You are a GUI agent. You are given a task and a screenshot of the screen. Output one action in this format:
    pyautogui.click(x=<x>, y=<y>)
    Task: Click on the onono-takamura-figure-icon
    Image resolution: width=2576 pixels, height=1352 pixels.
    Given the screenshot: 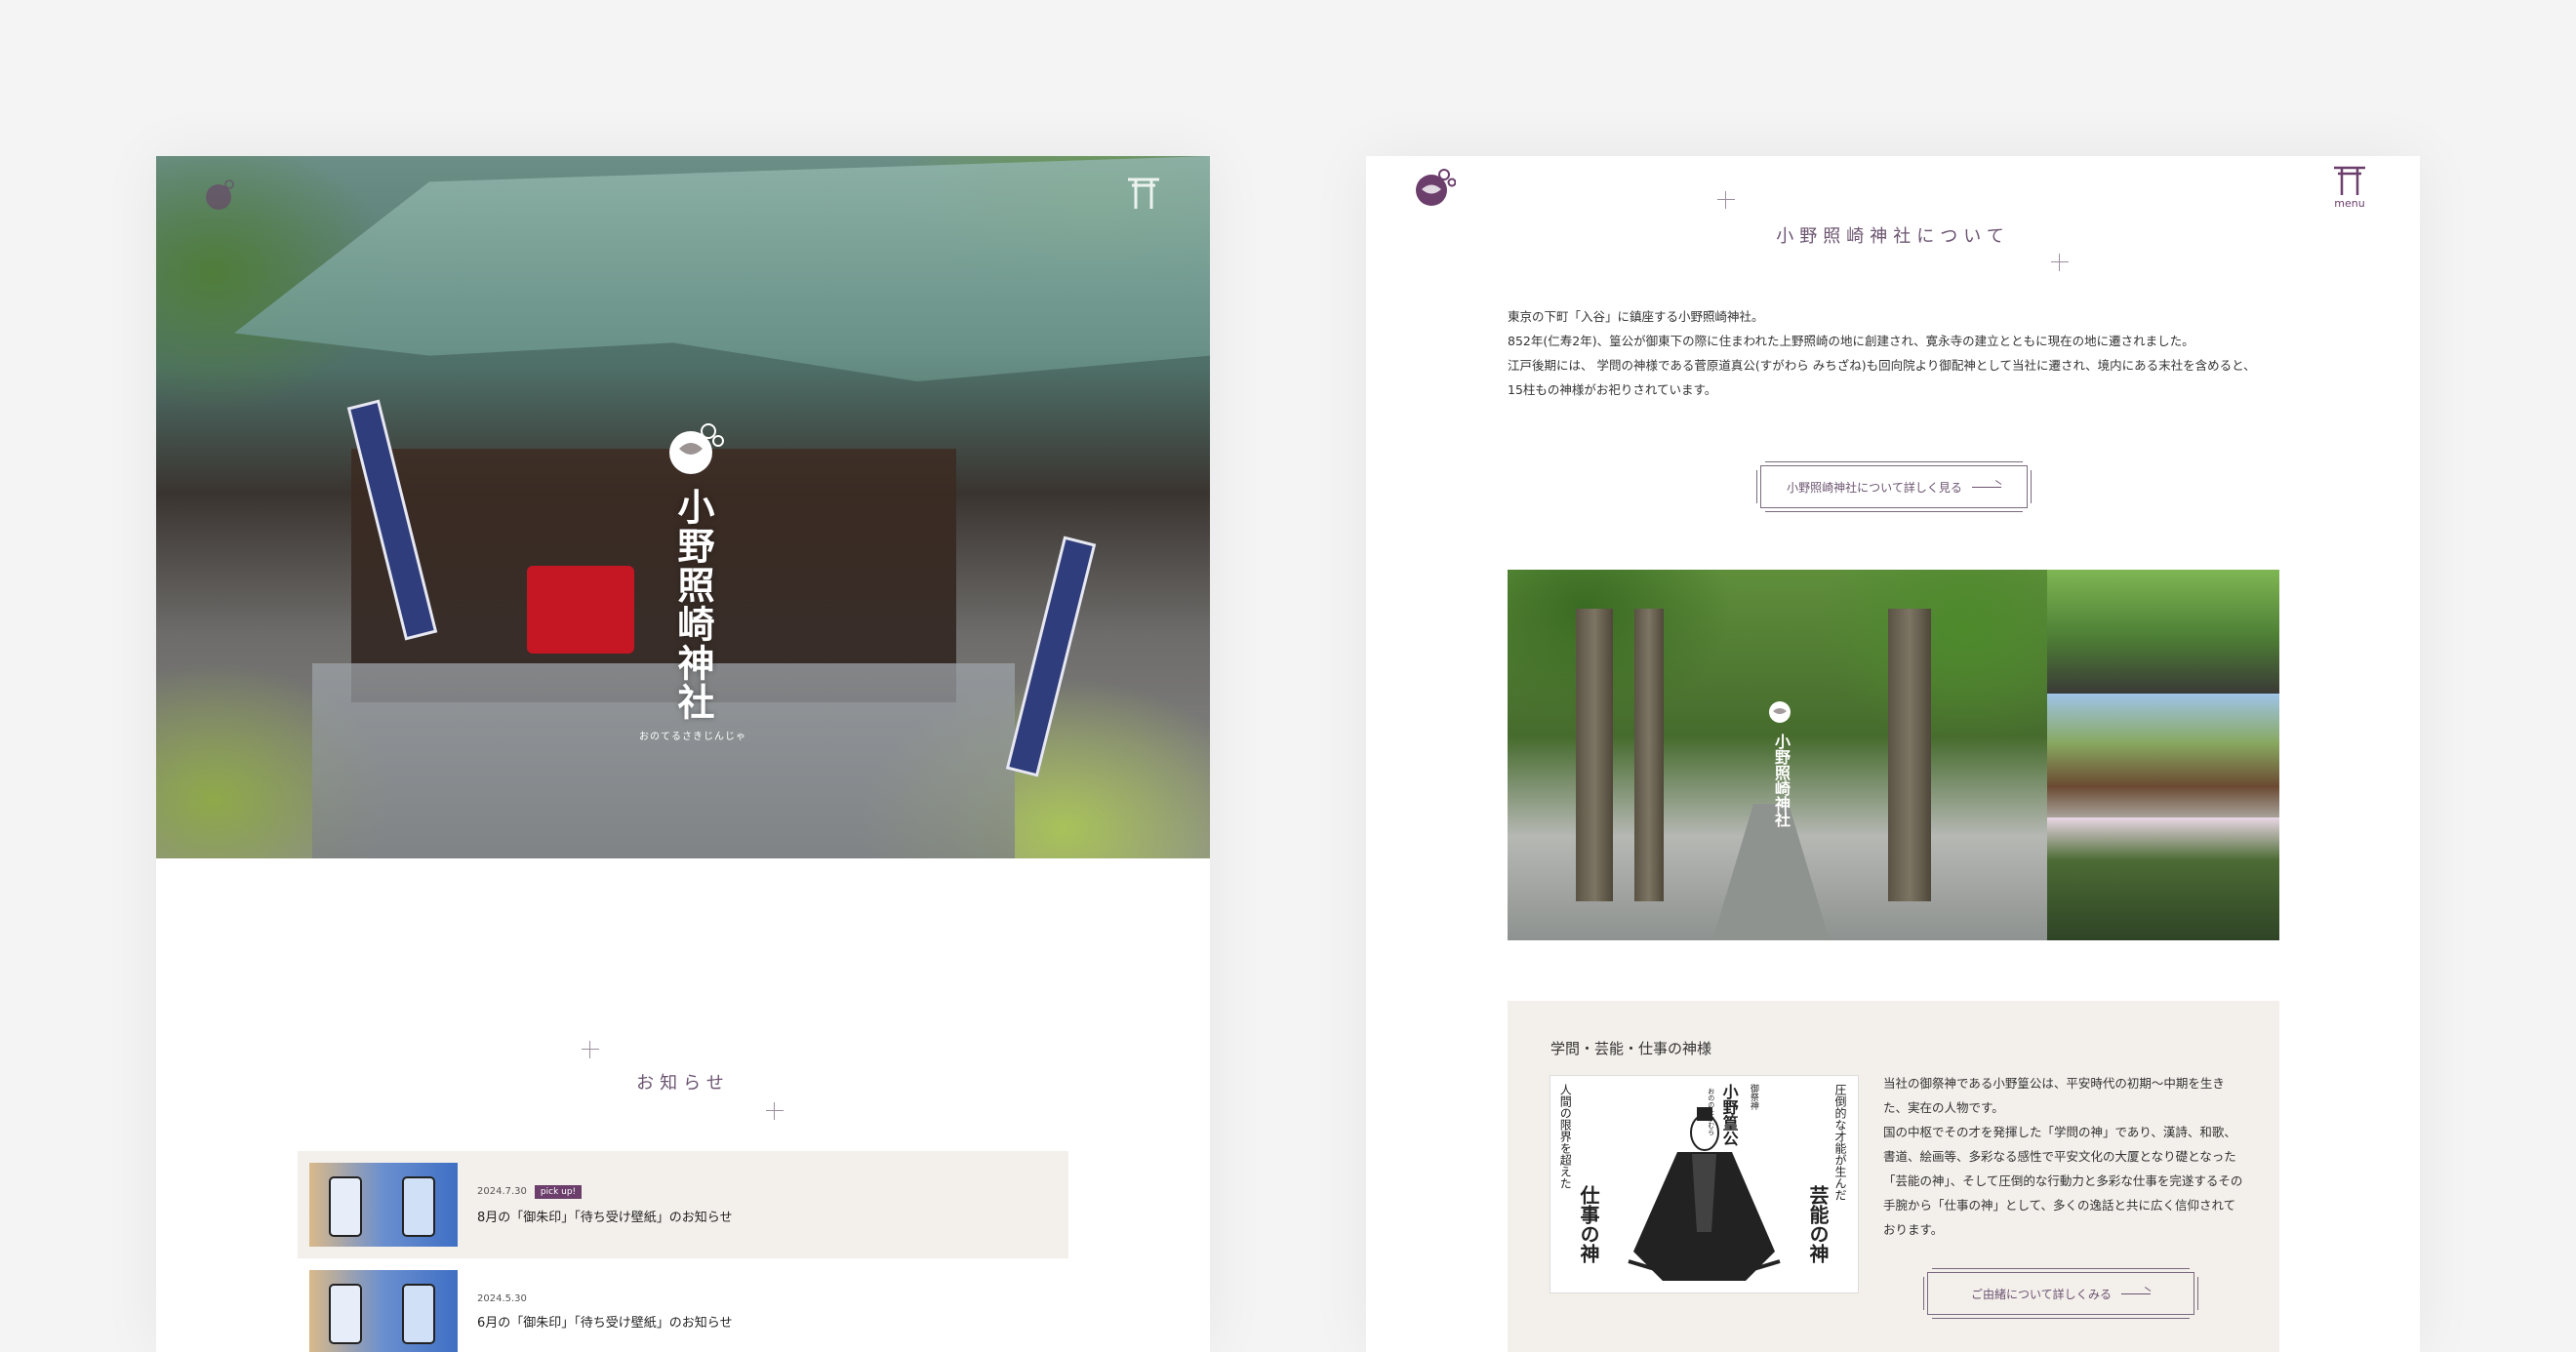 What is the action you would take?
    pyautogui.click(x=1704, y=1194)
    